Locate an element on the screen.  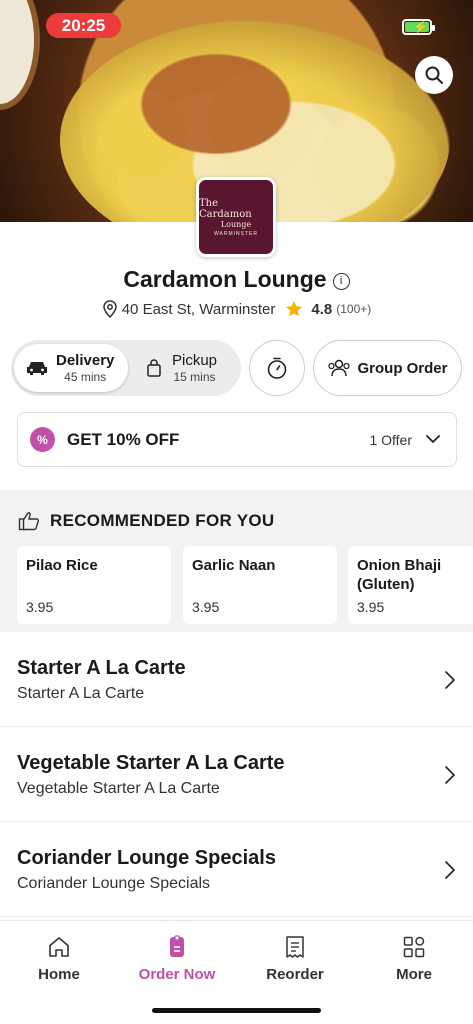
star-icon is located at coordinates (294, 308).